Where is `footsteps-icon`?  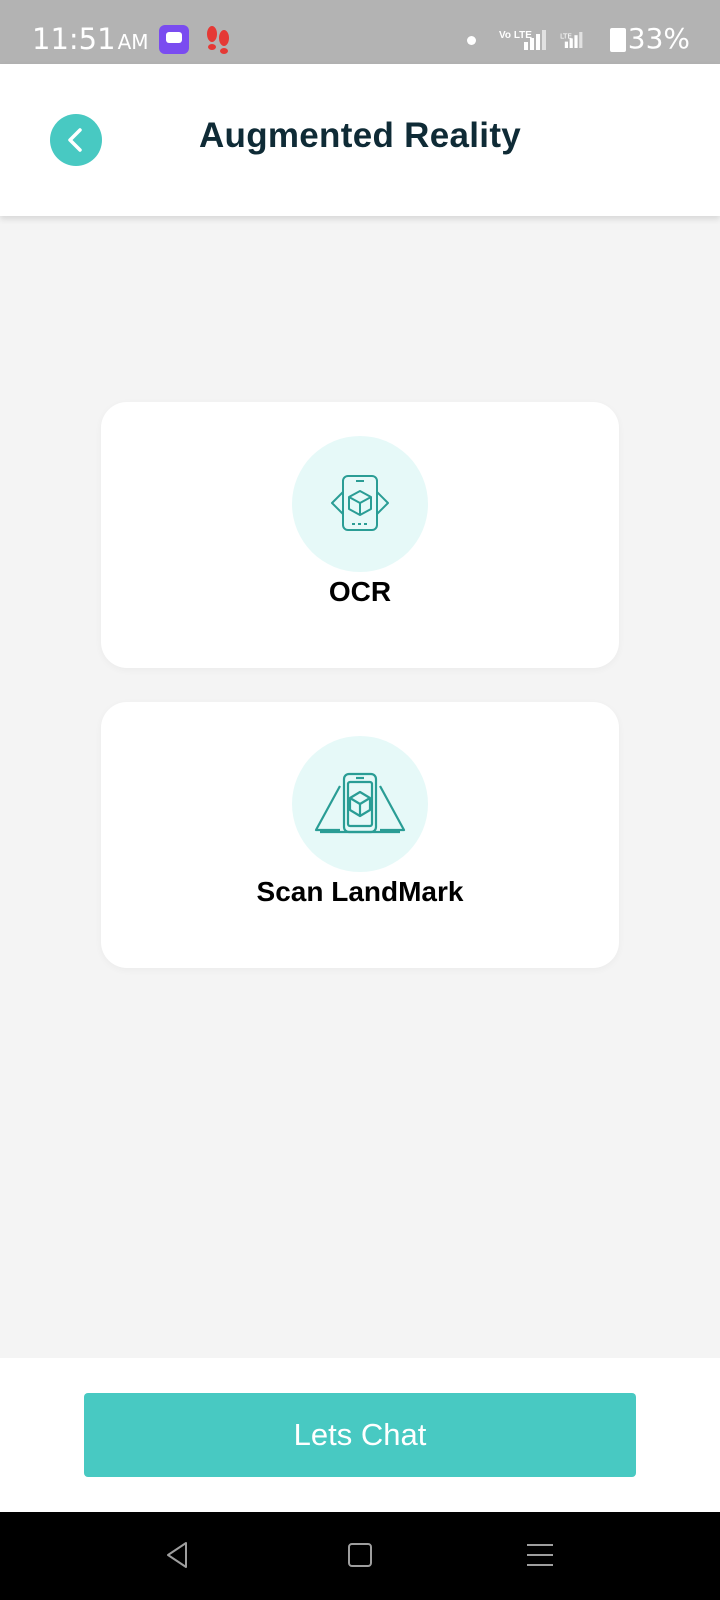
footsteps-icon is located at coordinates (218, 40).